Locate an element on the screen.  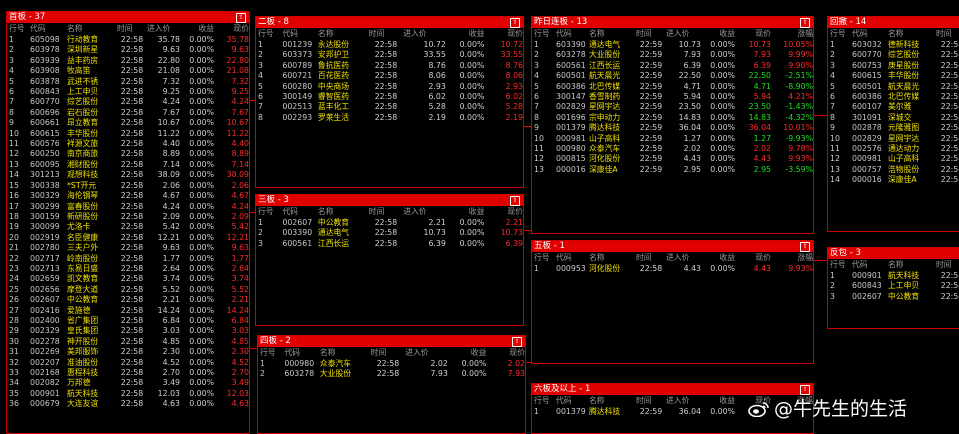
cell-price-in: 2.95 is located at coordinates (692, 169).